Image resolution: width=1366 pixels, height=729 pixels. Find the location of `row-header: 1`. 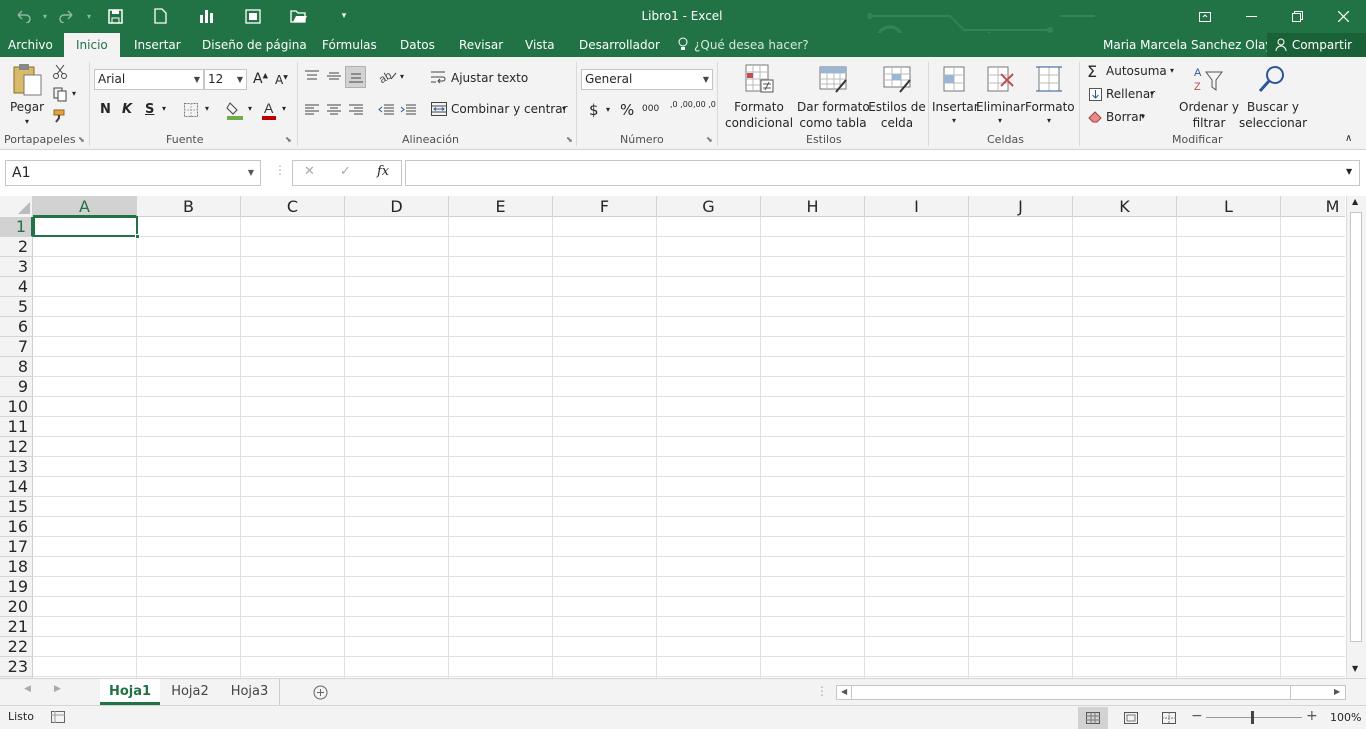

row-header: 1 is located at coordinates (16, 227).